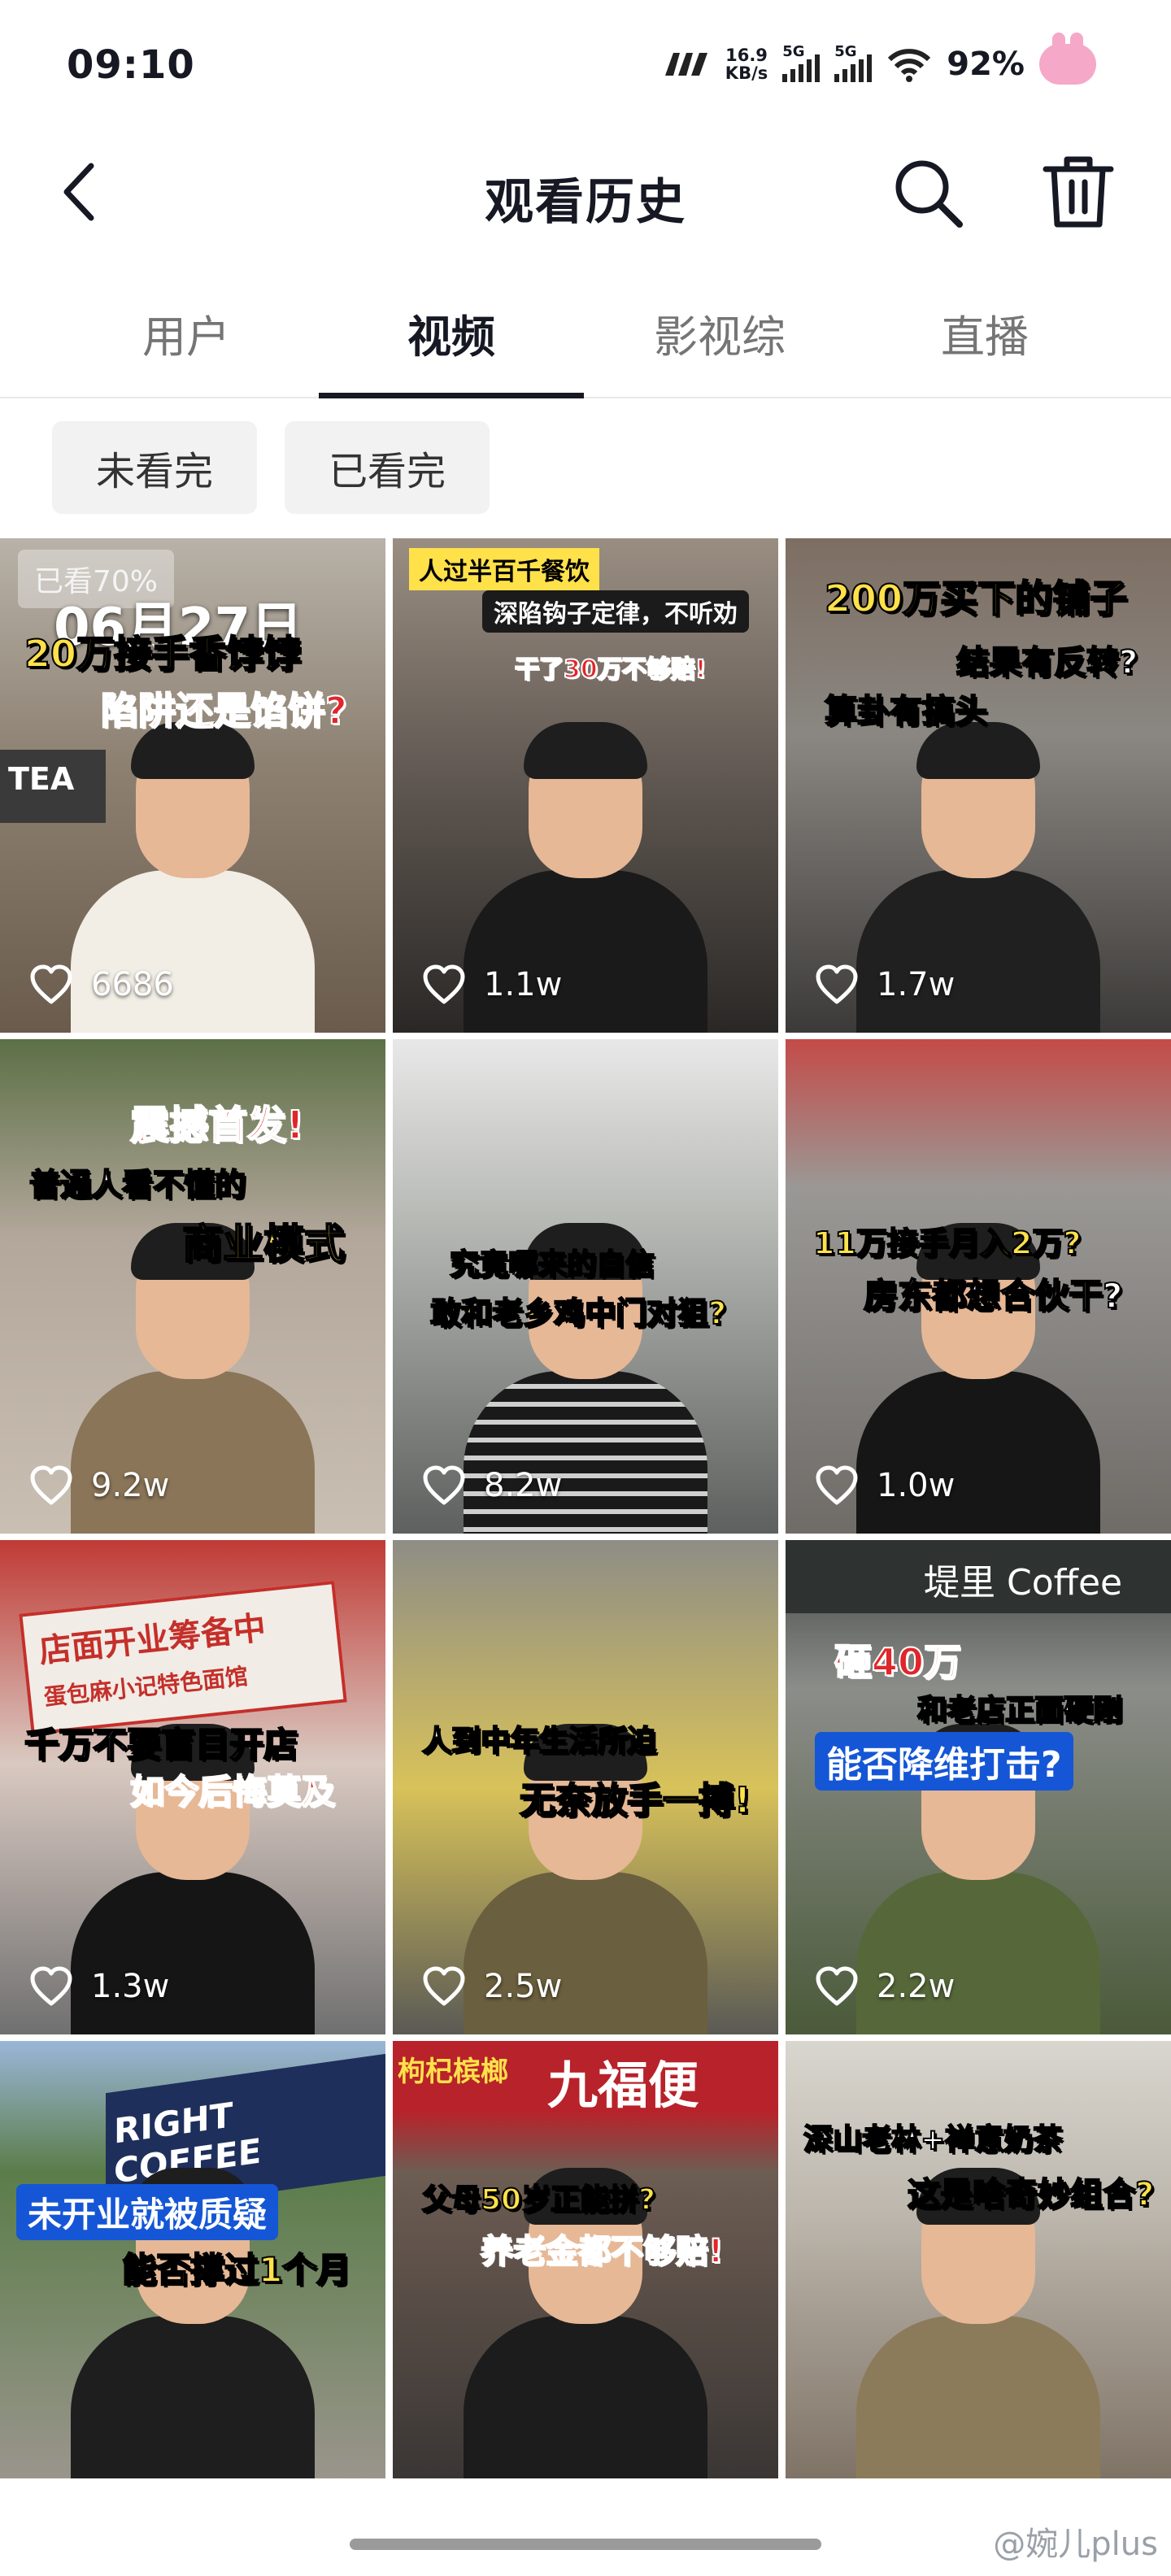  What do you see at coordinates (978, 2259) in the screenshot?
I see `video-card: 深山老林+禅意奶茶 这是啥奇妙组合?` at bounding box center [978, 2259].